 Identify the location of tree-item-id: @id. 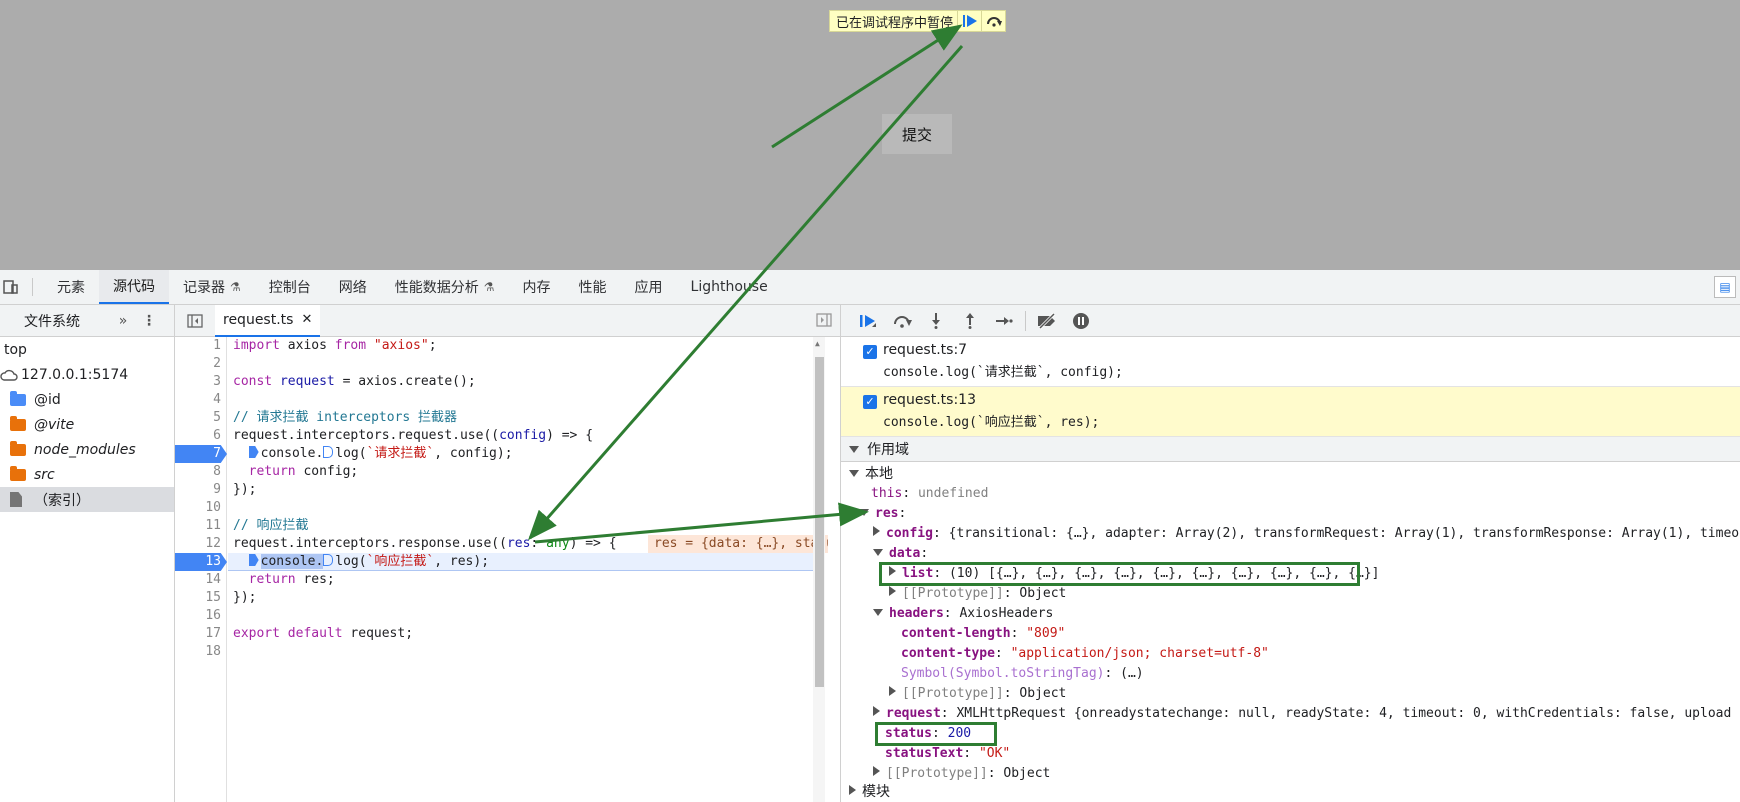
(87, 399).